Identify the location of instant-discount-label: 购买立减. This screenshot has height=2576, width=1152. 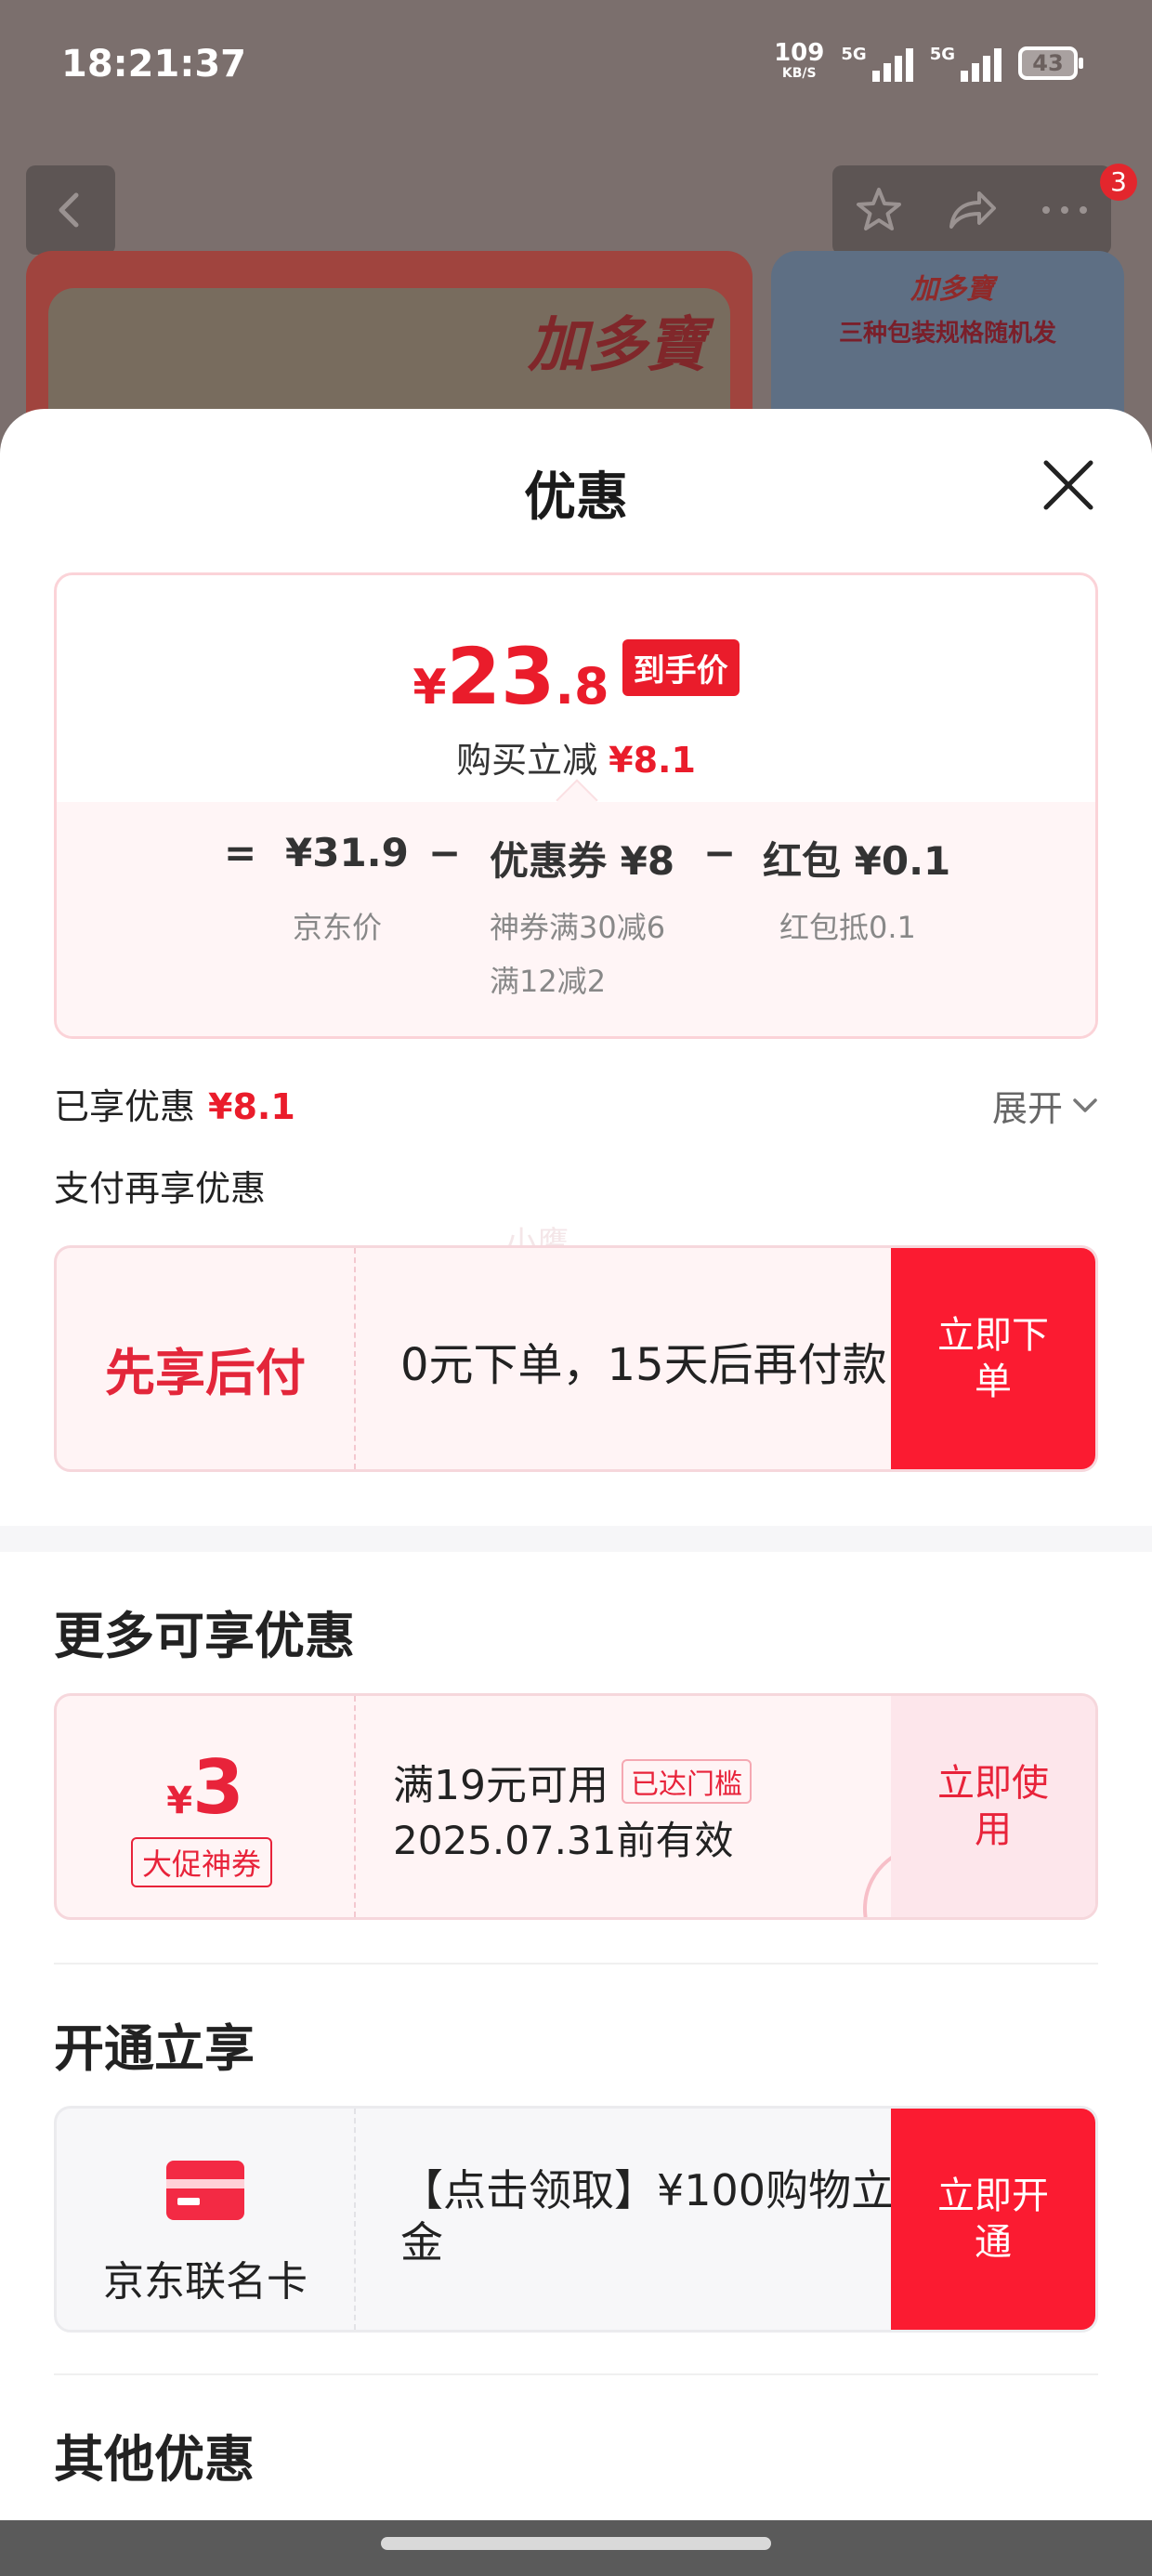
(527, 760).